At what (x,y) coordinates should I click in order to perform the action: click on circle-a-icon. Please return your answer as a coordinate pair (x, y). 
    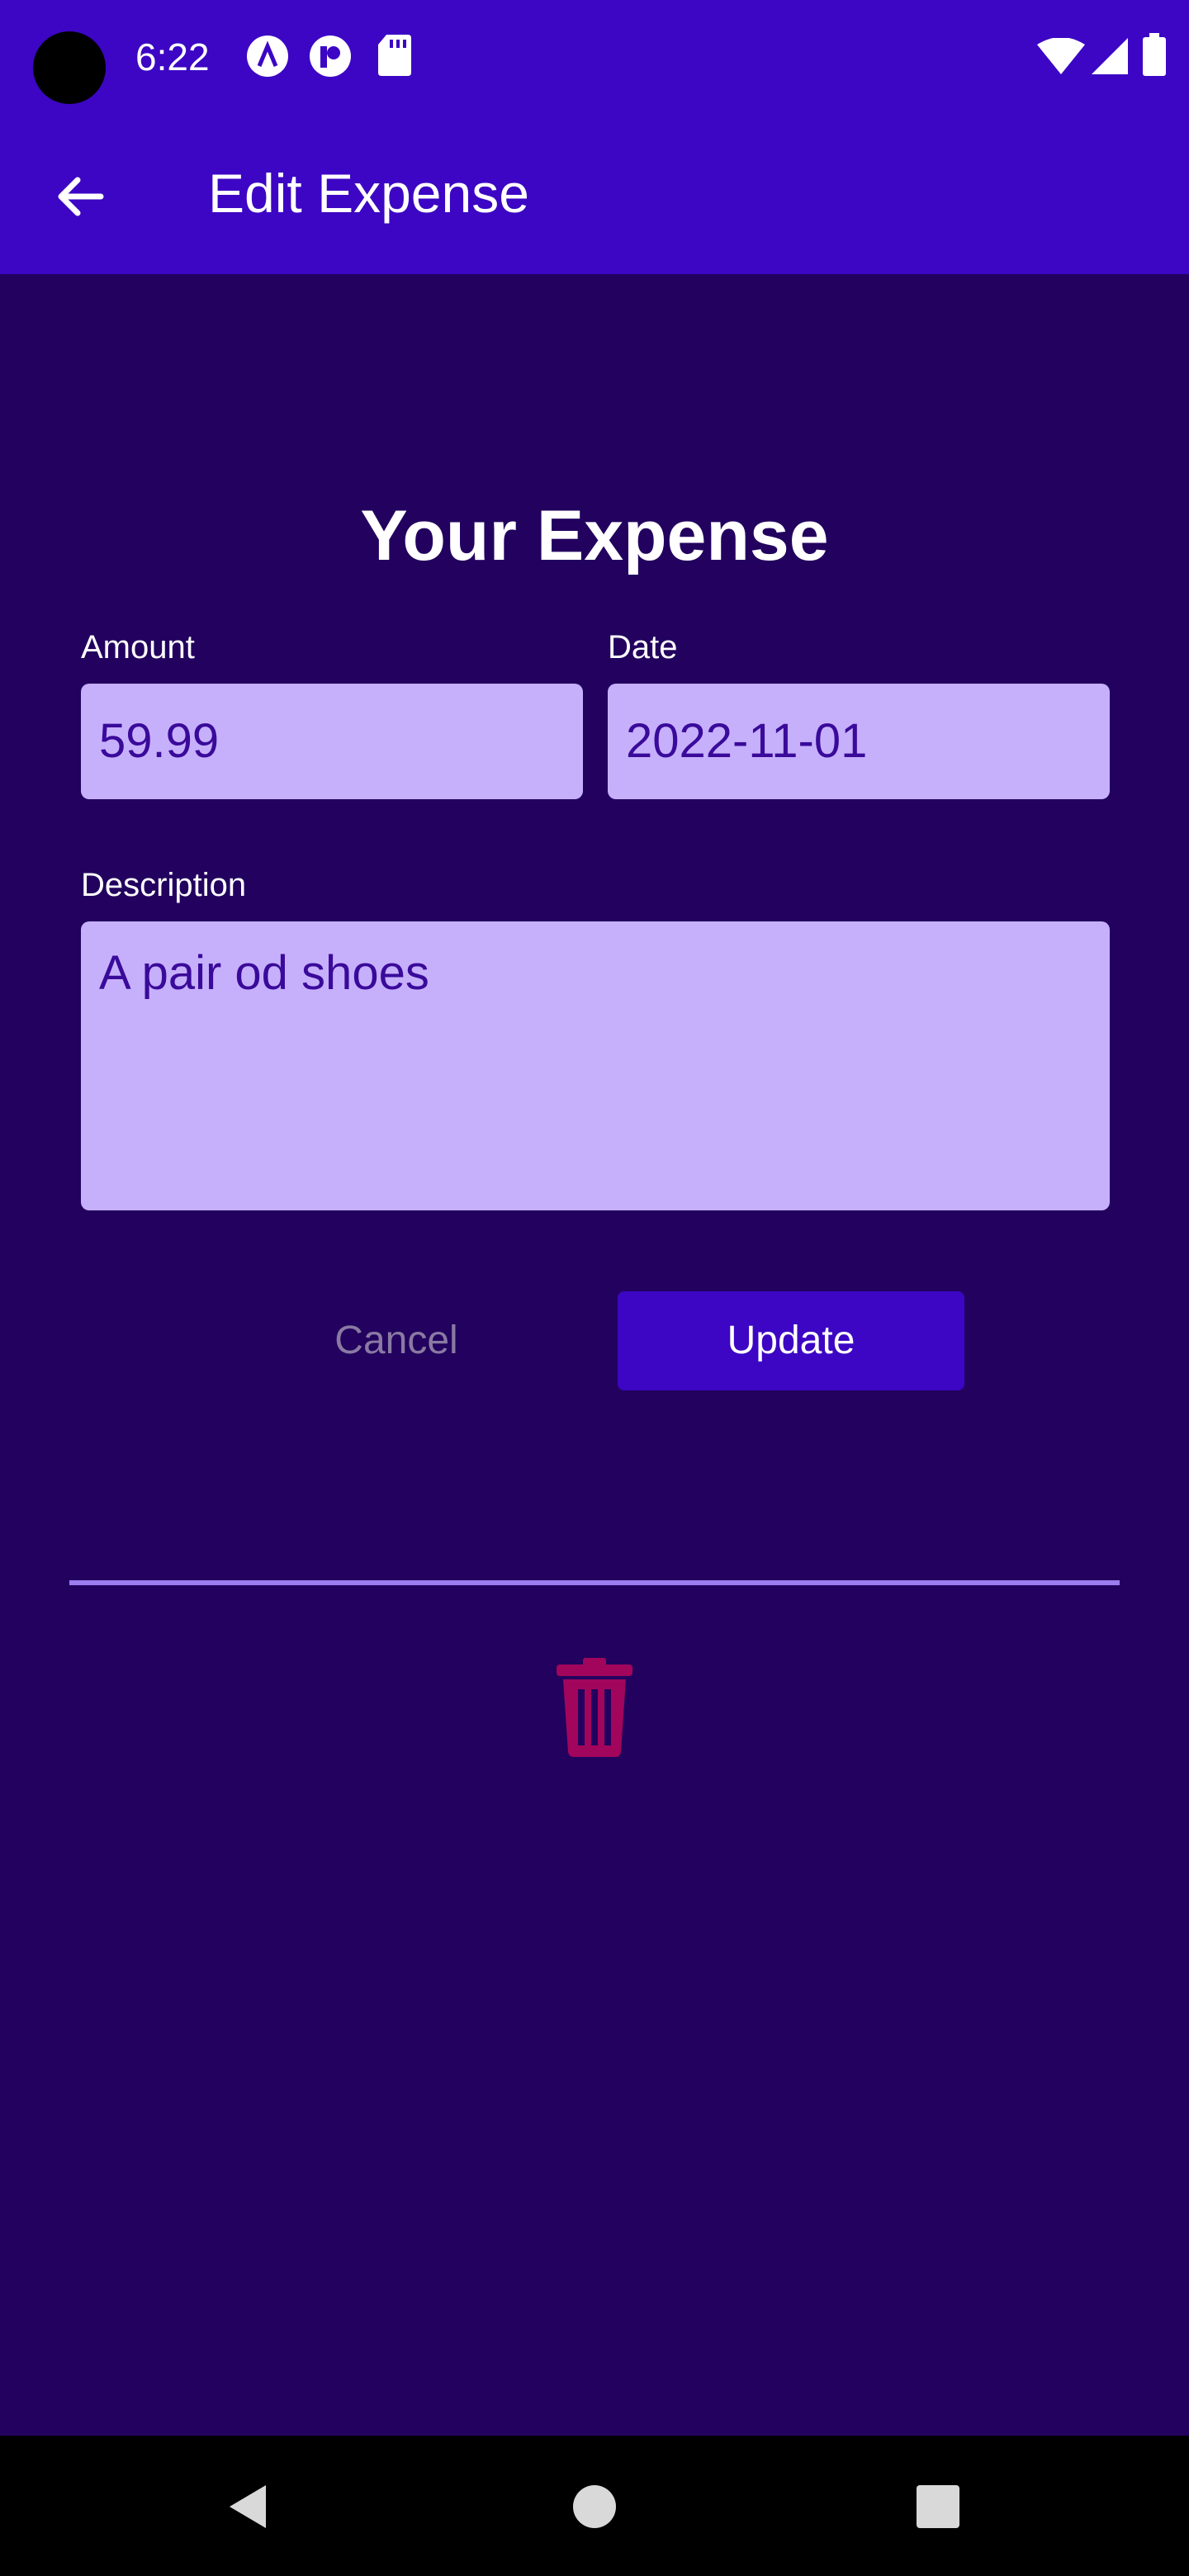
    Looking at the image, I should click on (267, 56).